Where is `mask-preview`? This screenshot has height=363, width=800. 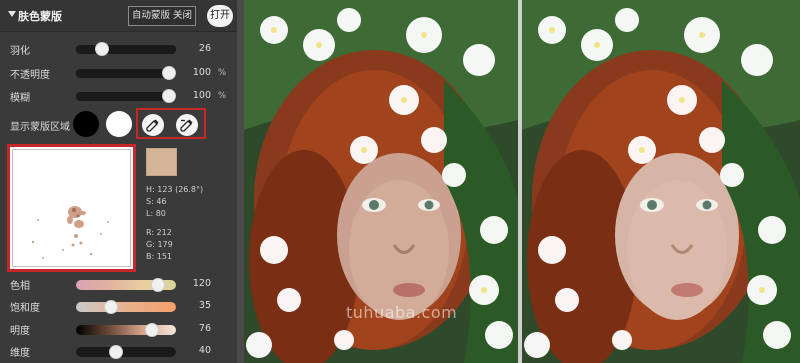
mask-preview is located at coordinates (71, 208).